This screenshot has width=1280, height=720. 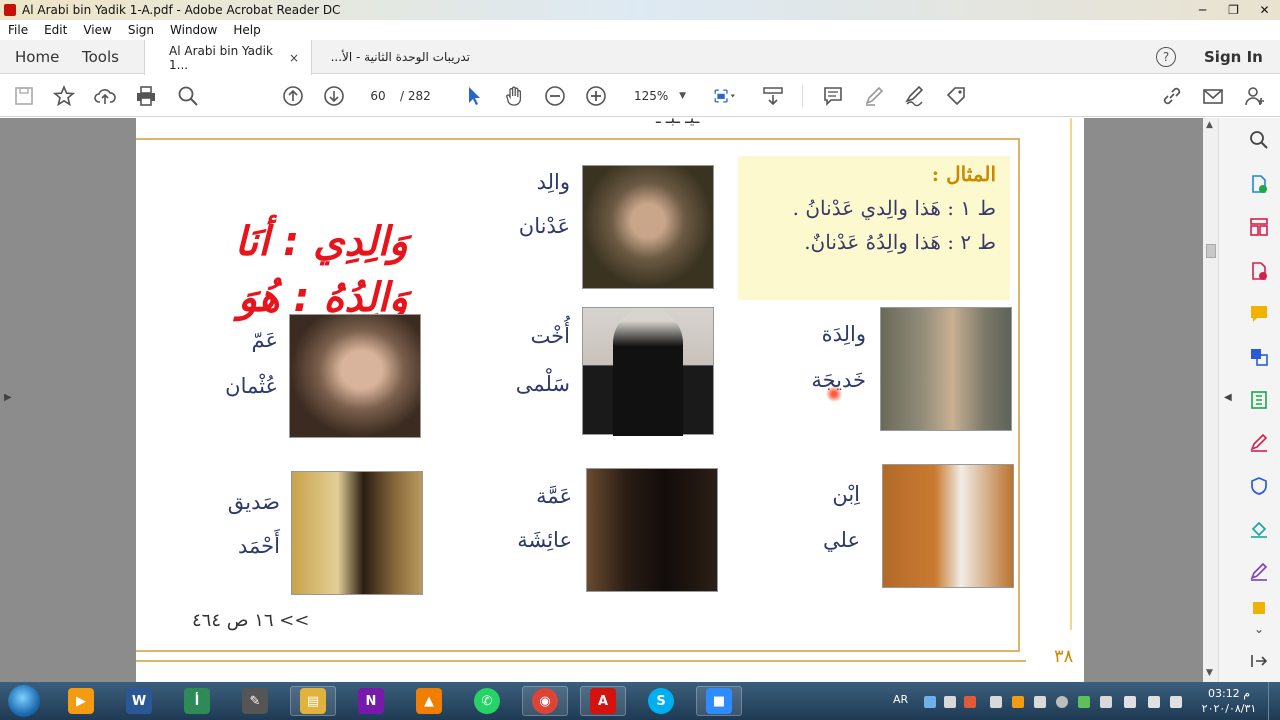 I want to click on taskbar-app-4: ▤, so click(x=313, y=701).